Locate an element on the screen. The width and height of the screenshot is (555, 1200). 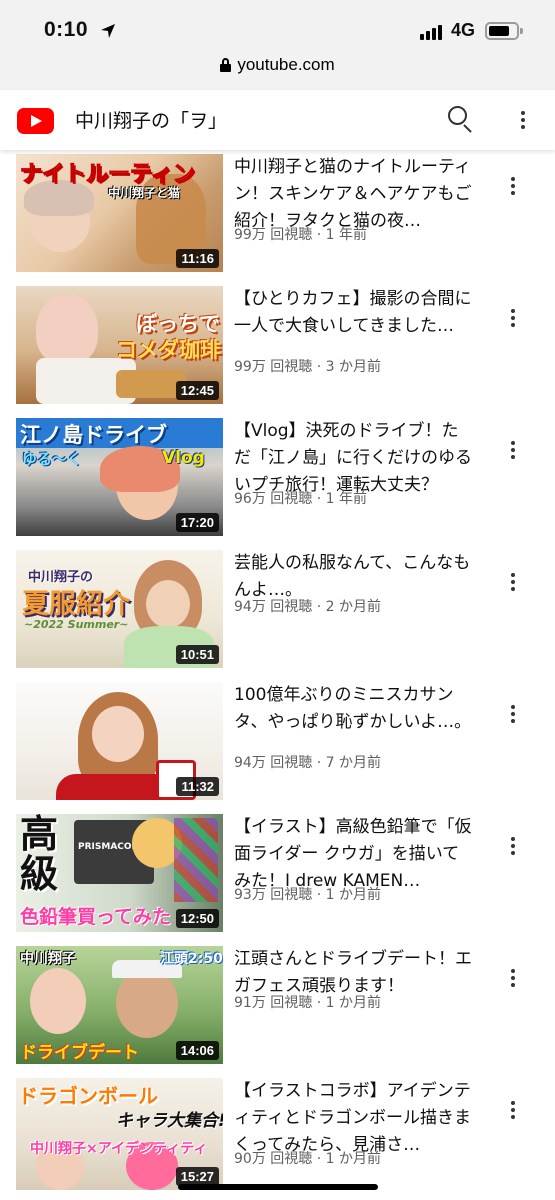
video-thumbnail: 中川翔子の 夏服紹介 ~2022 Summer~ 10:51 is located at coordinates (119, 609).